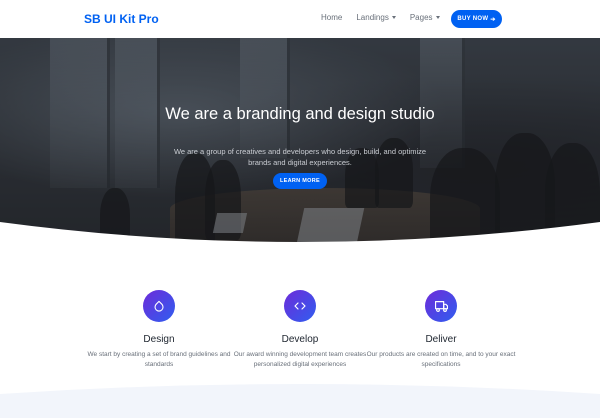  I want to click on nav-links: Home Landings Pages, so click(387, 17).